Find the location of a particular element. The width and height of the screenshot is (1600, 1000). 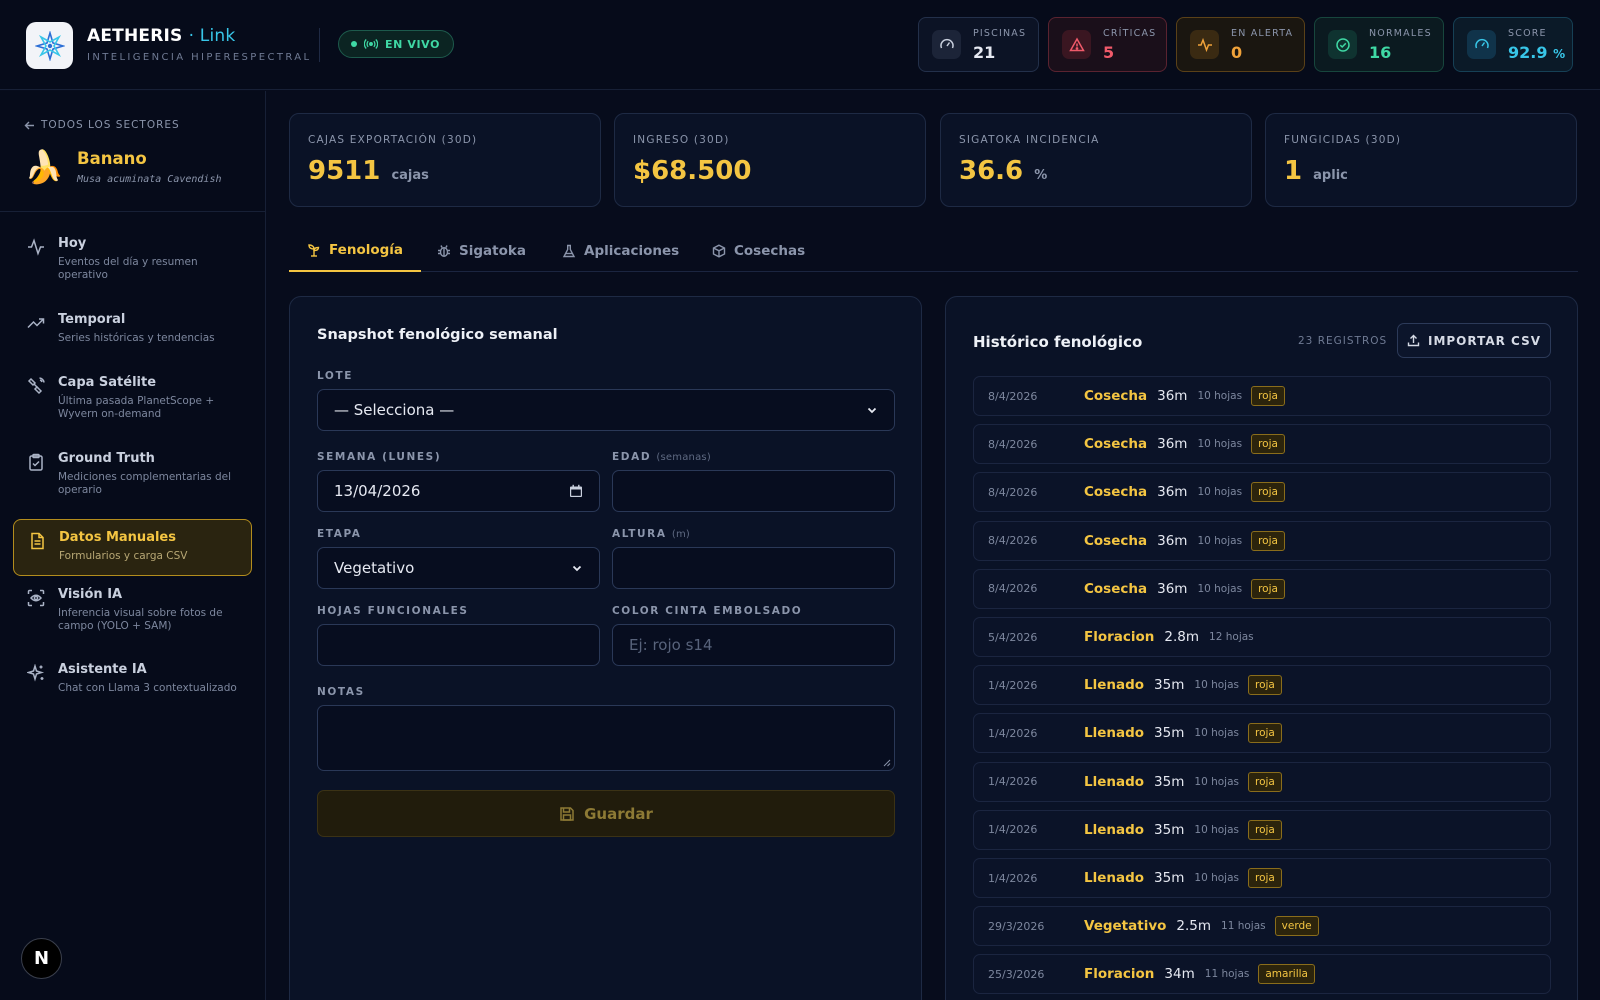

calendar-icon is located at coordinates (576, 490).